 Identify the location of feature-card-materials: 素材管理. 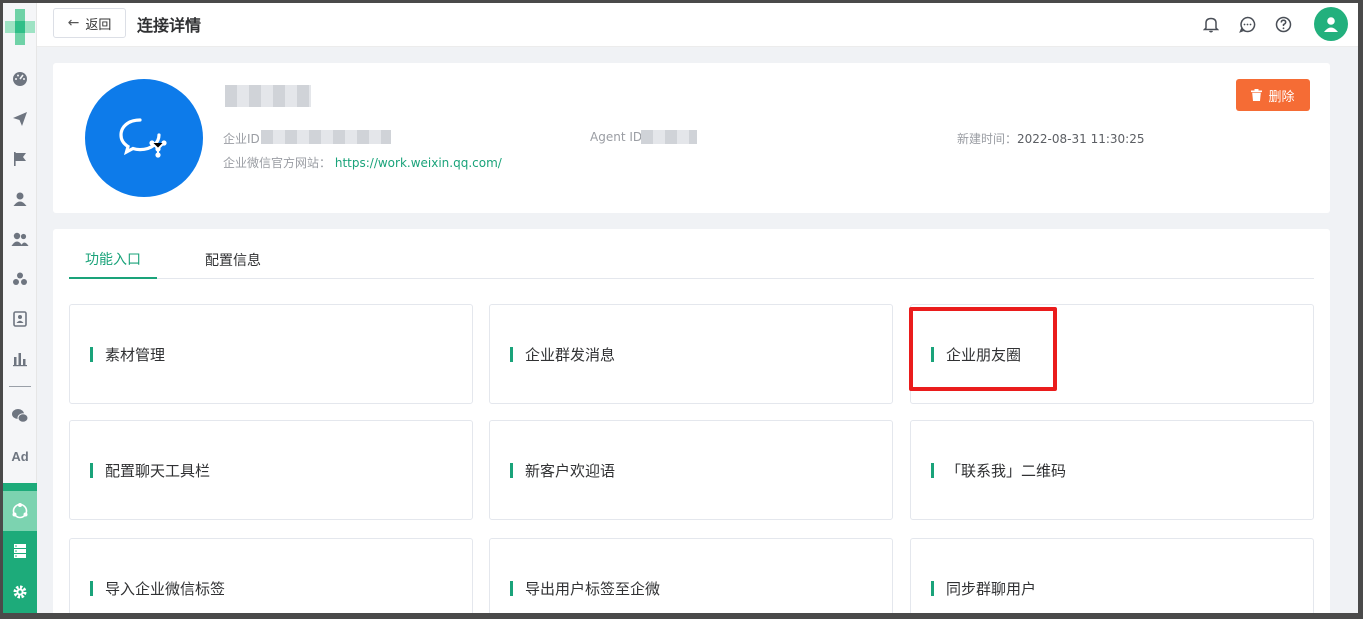
(271, 354).